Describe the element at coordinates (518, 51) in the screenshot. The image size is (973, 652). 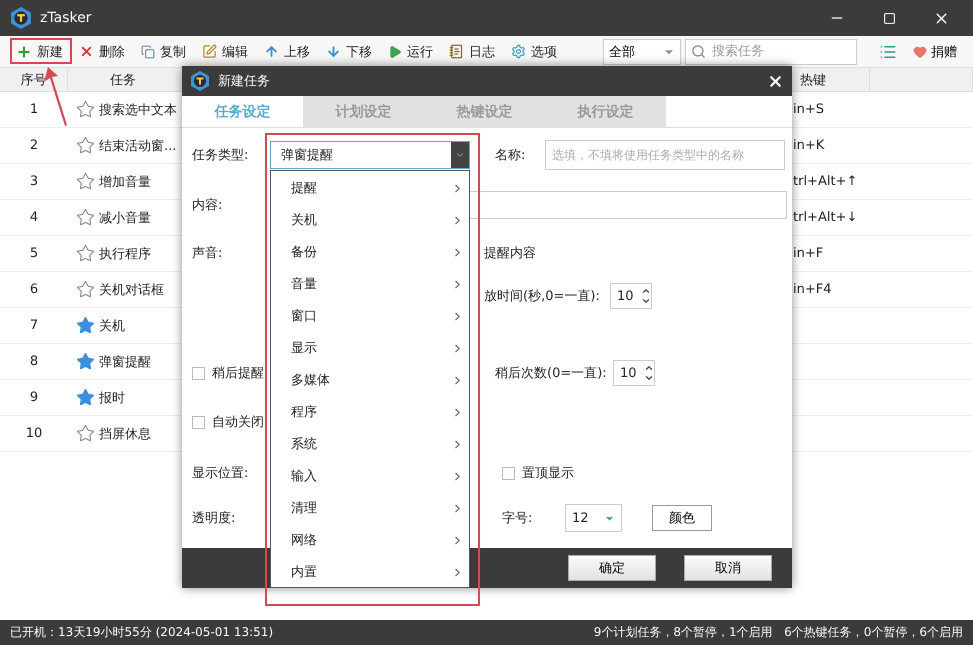
I see `settings-icon` at that location.